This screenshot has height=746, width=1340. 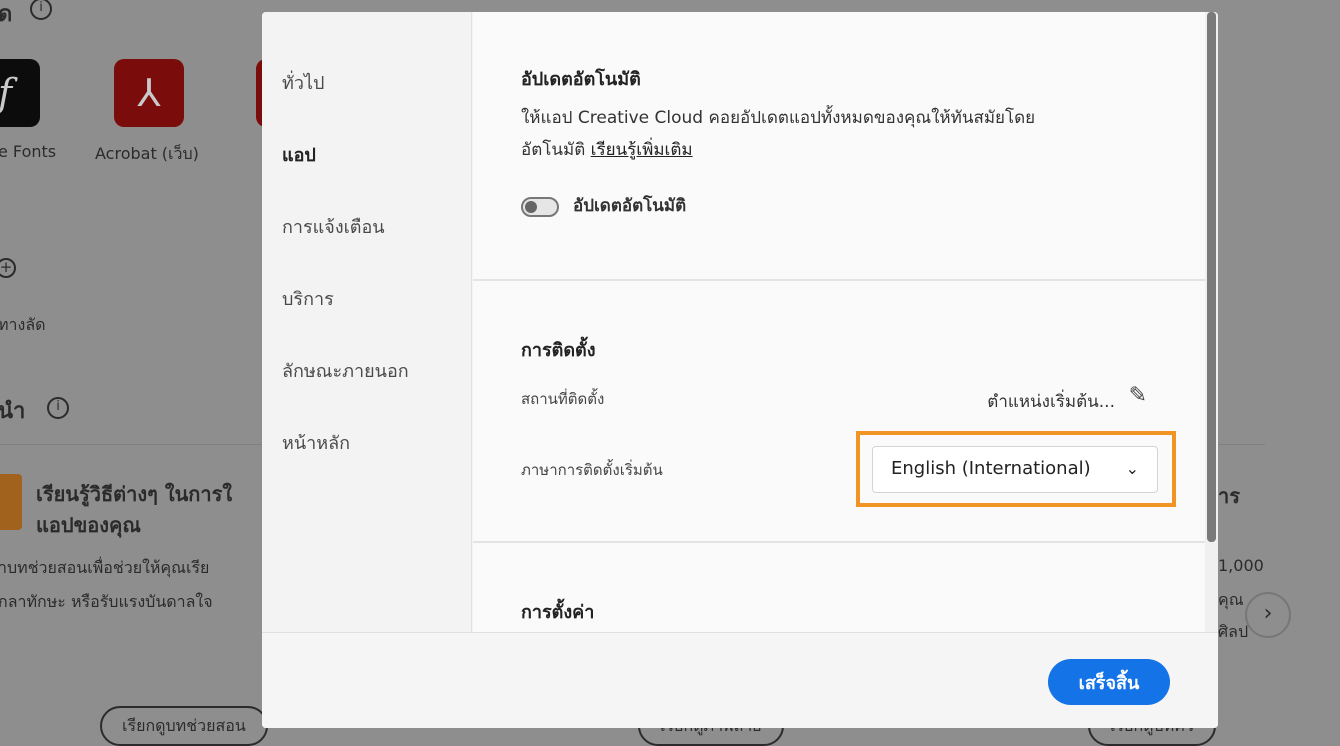 I want to click on scrollbar, so click(x=1211, y=322).